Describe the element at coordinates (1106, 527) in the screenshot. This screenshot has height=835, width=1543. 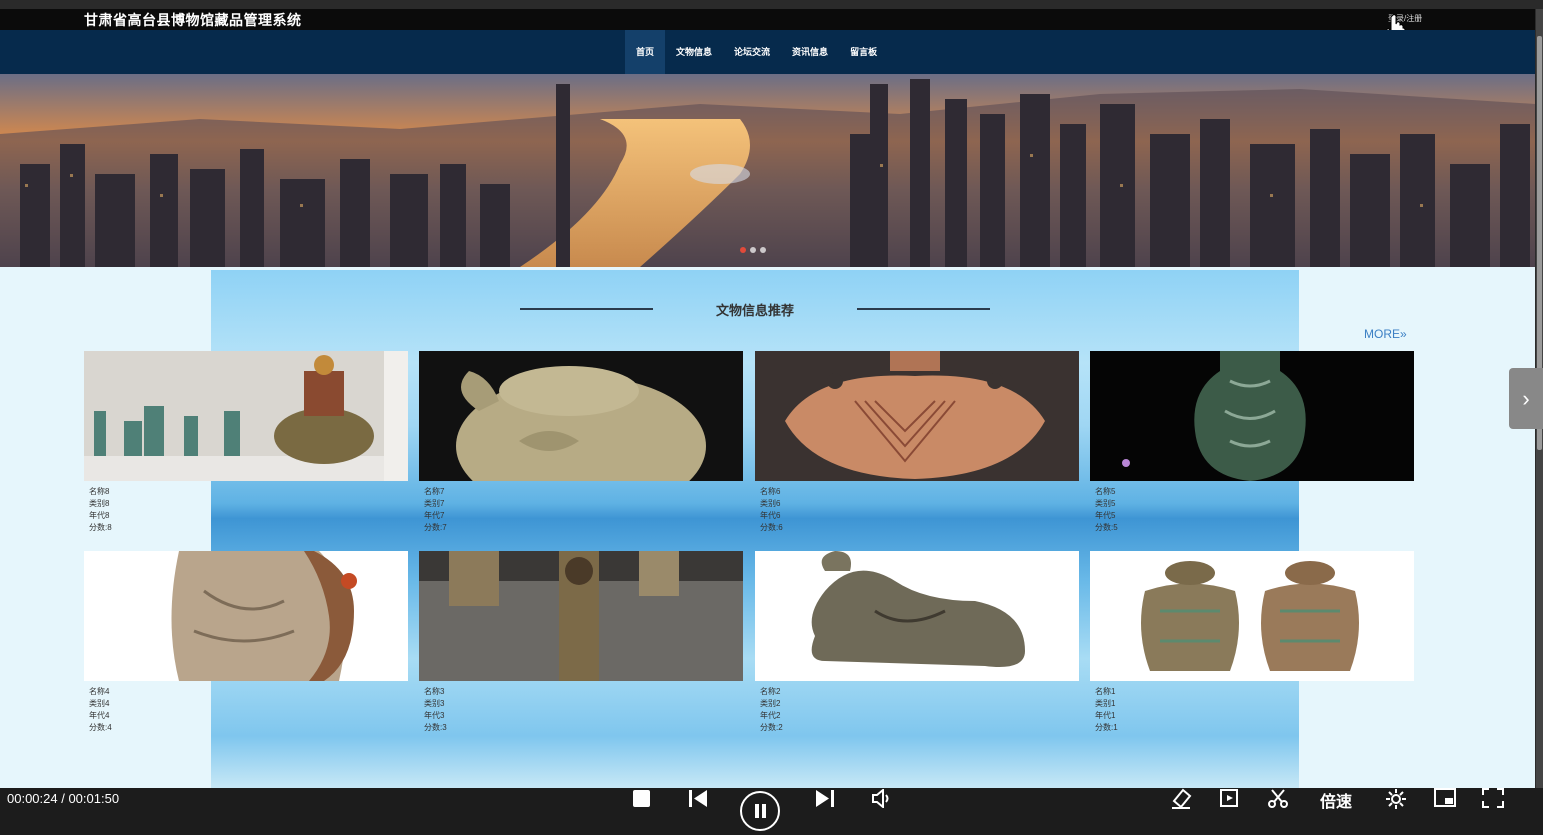
I see `relic-score: 分数:5` at that location.